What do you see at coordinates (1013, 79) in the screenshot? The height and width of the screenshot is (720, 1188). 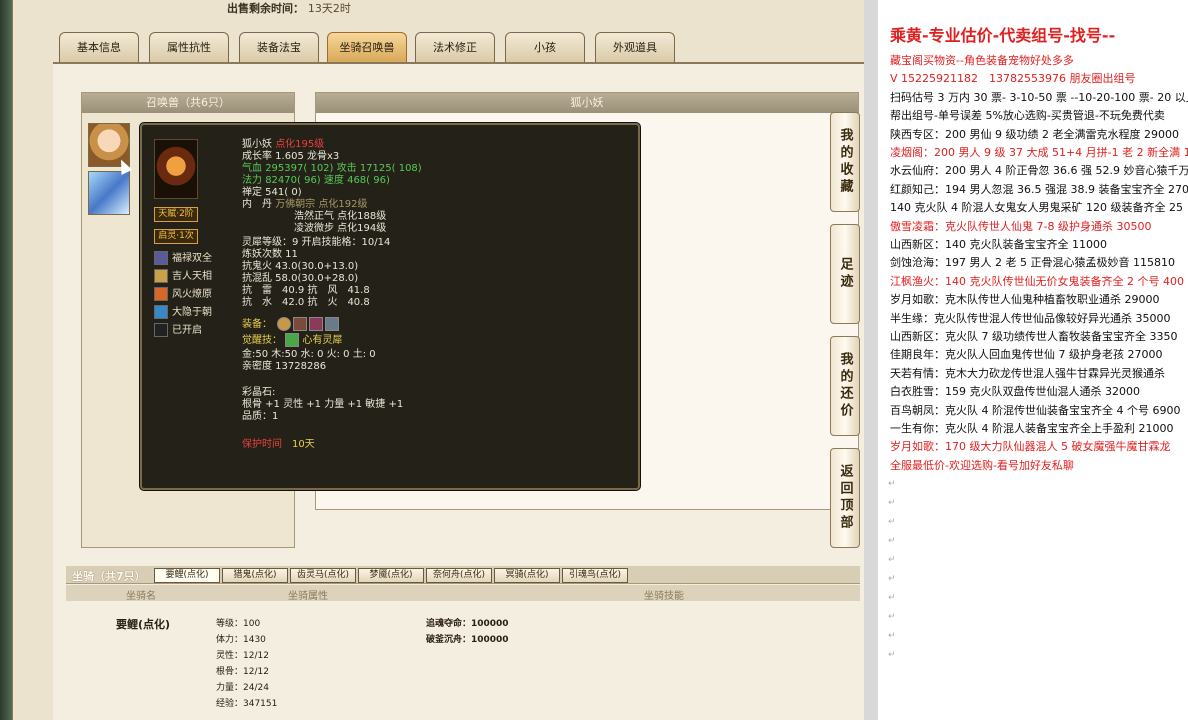 I see `doc-line: V 15225921182 13782553976 朋友圈出组号` at bounding box center [1013, 79].